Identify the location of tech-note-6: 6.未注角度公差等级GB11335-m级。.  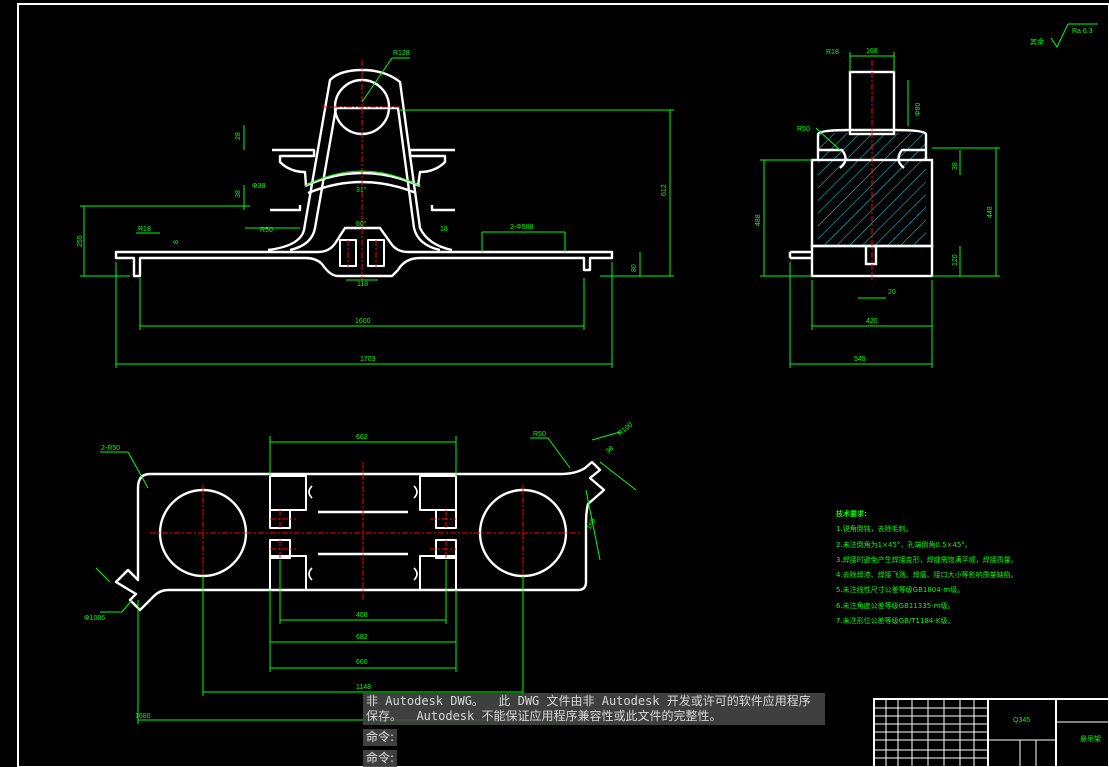
(895, 605).